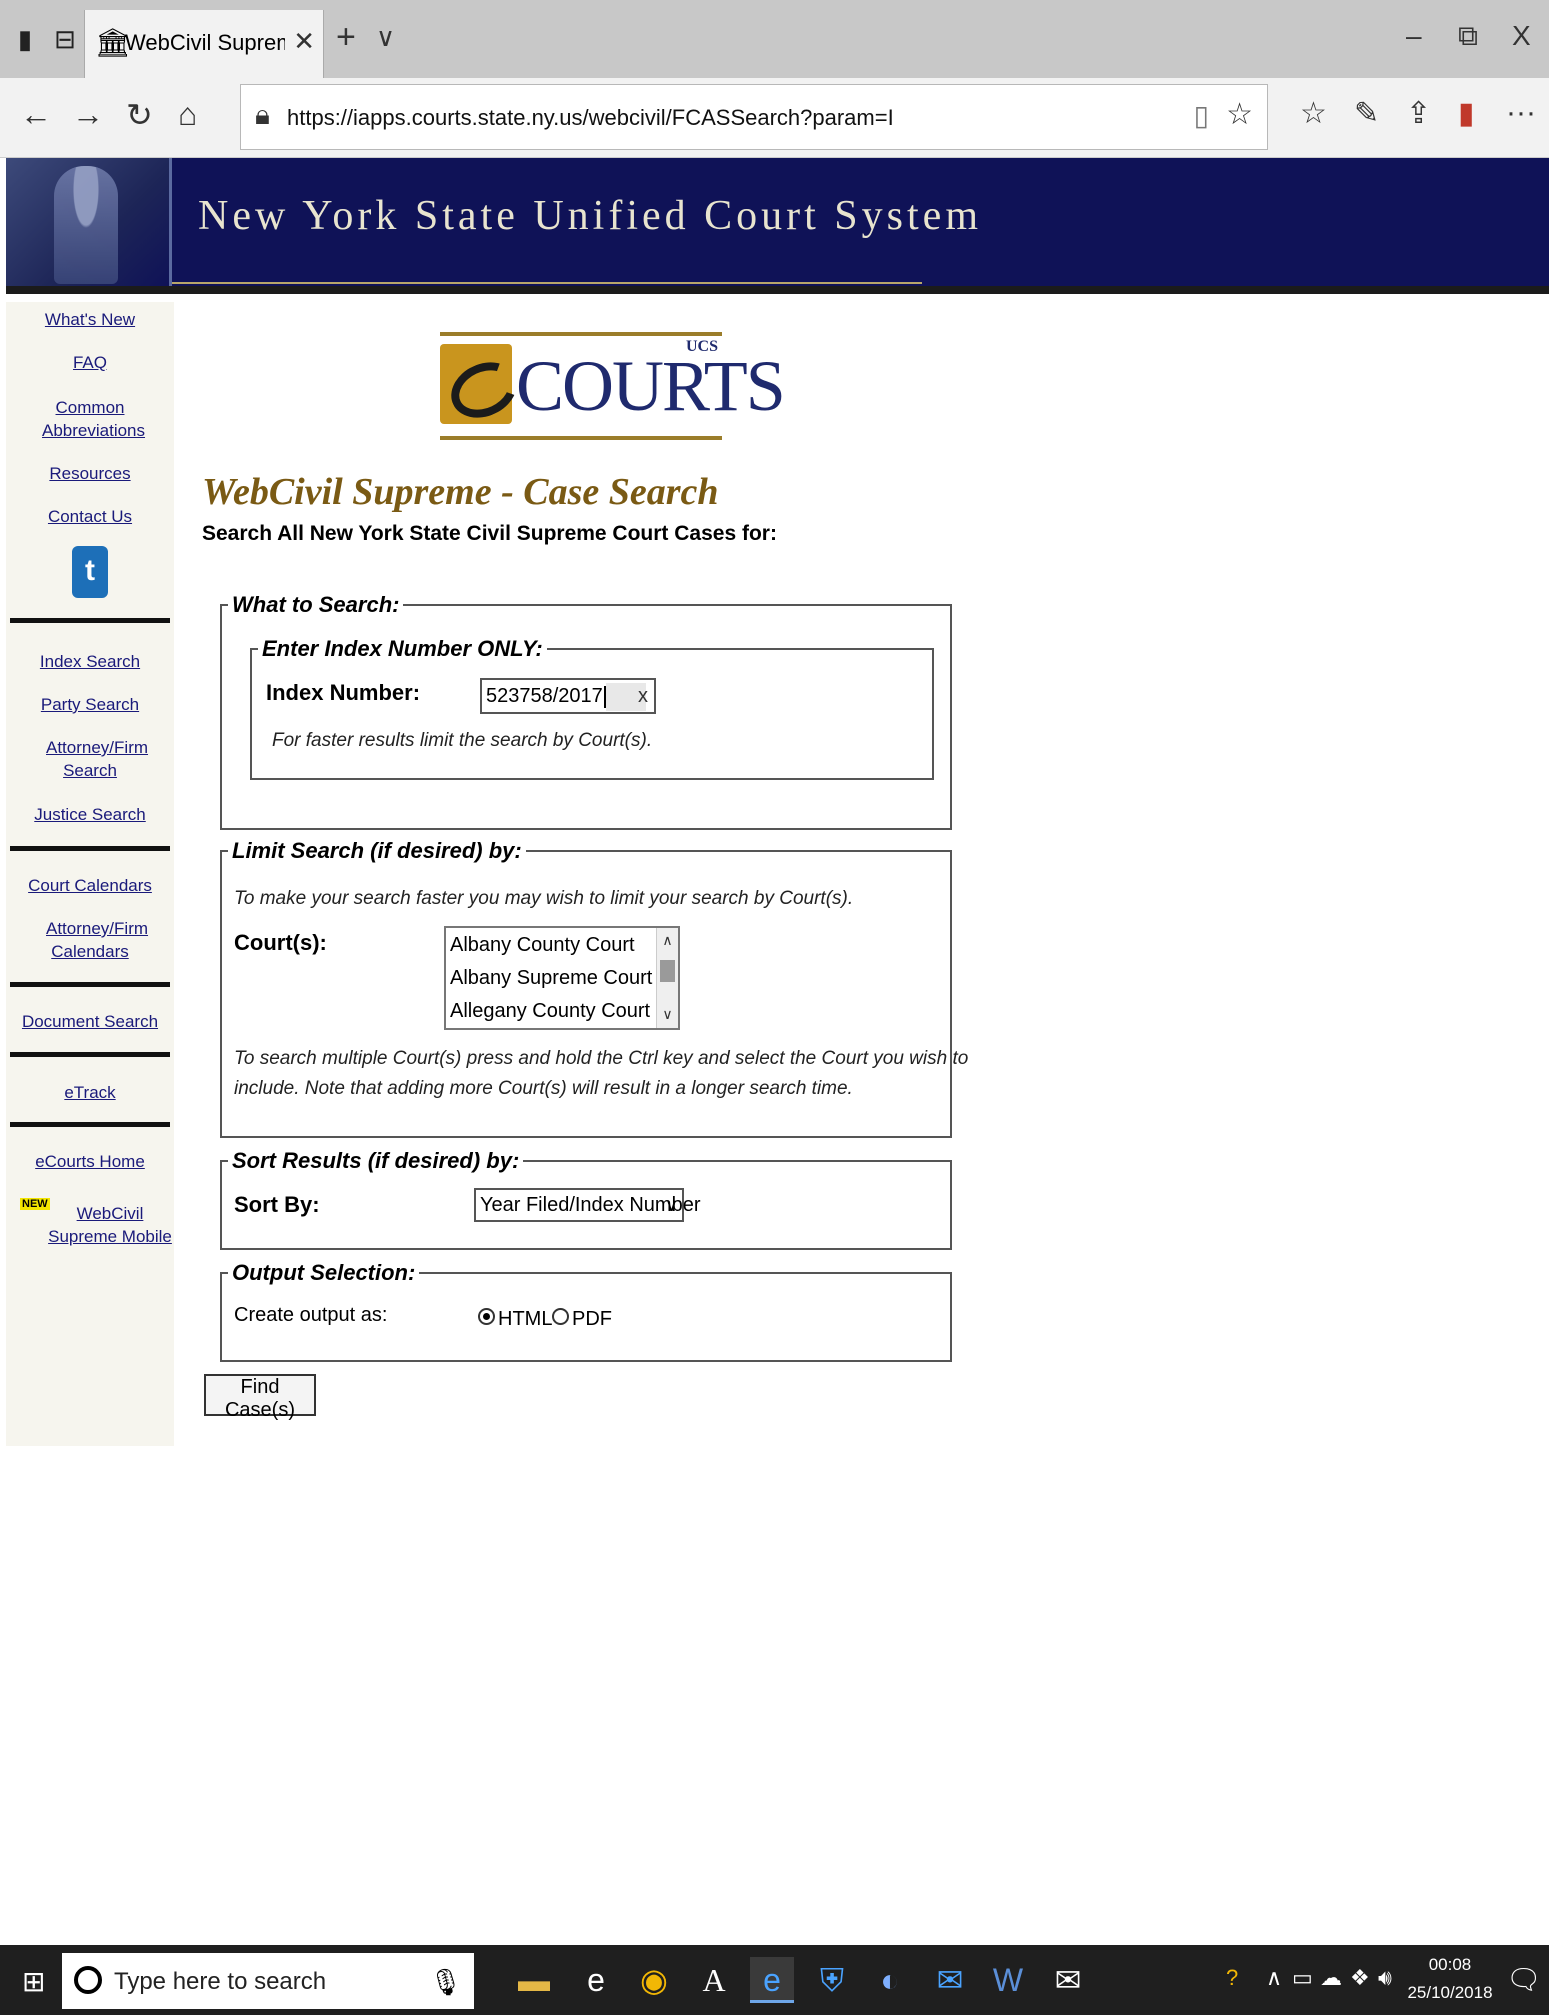  I want to click on dropbox-icon: ❖, so click(1360, 1978).